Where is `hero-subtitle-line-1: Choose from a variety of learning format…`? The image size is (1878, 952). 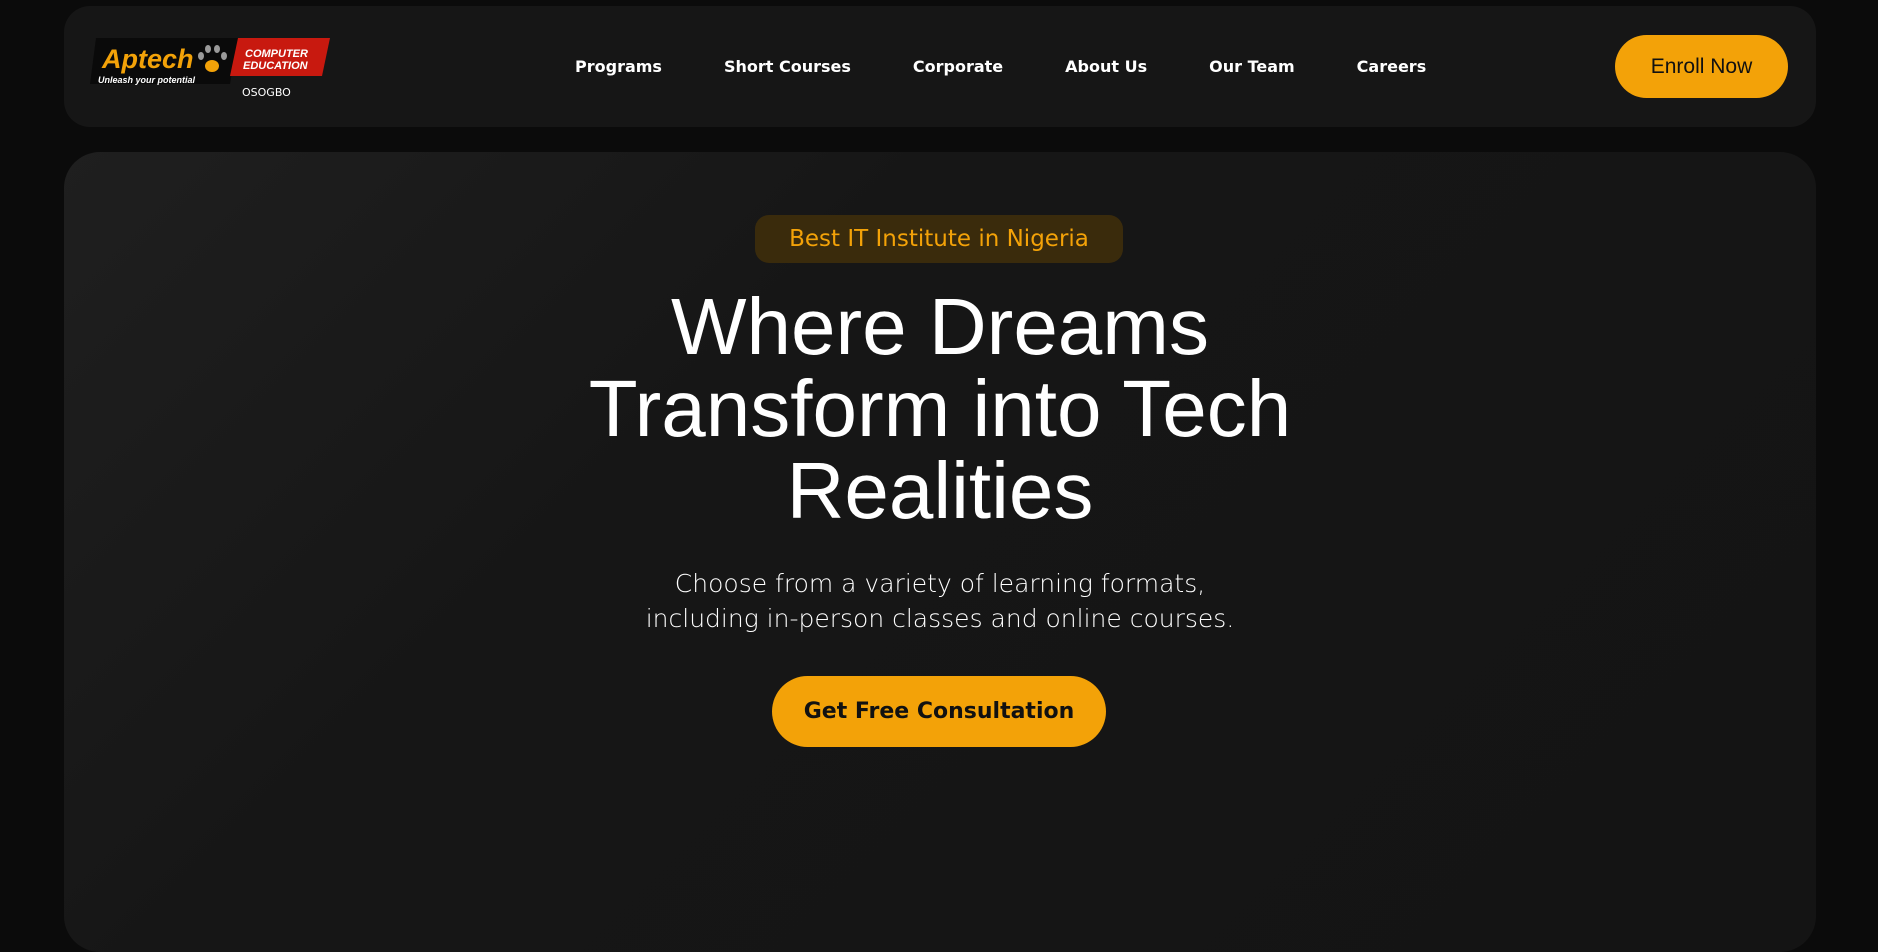 hero-subtitle-line-1: Choose from a variety of learning format… is located at coordinates (940, 583).